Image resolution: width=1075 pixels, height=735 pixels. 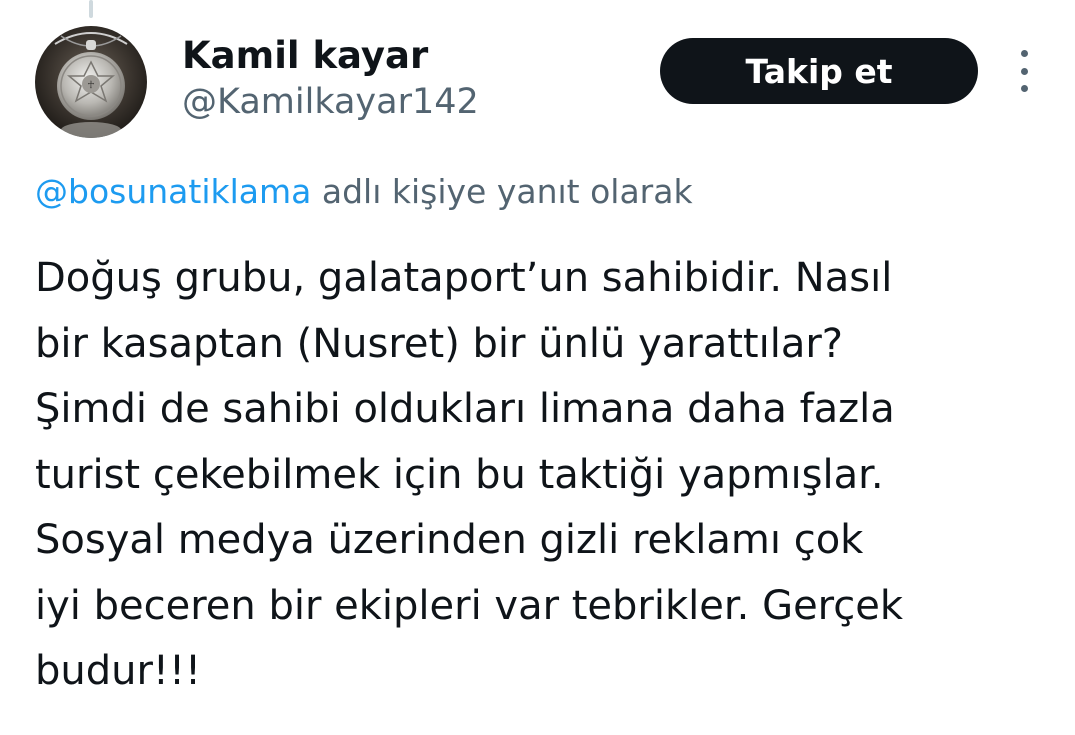 I want to click on tweet-text-line: Sosyal medya üzerinden gizli reklamı çok, so click(x=449, y=540).